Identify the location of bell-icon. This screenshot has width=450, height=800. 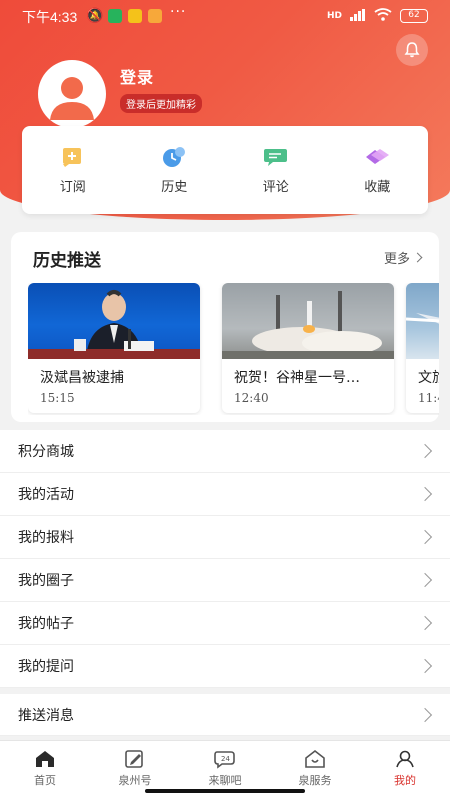
(412, 50).